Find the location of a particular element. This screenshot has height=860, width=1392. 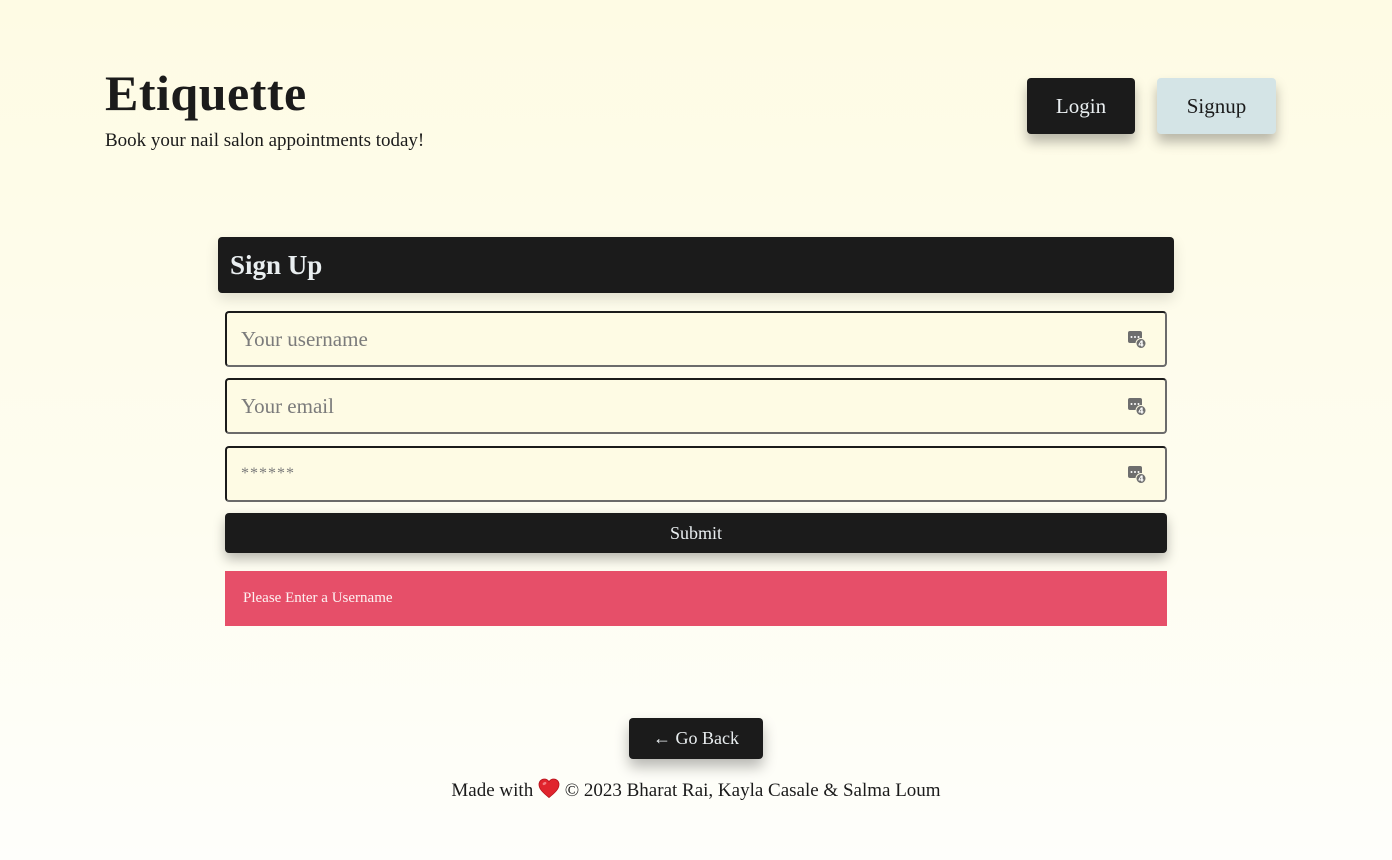

go-back-button: ← Go Back is located at coordinates (696, 738).